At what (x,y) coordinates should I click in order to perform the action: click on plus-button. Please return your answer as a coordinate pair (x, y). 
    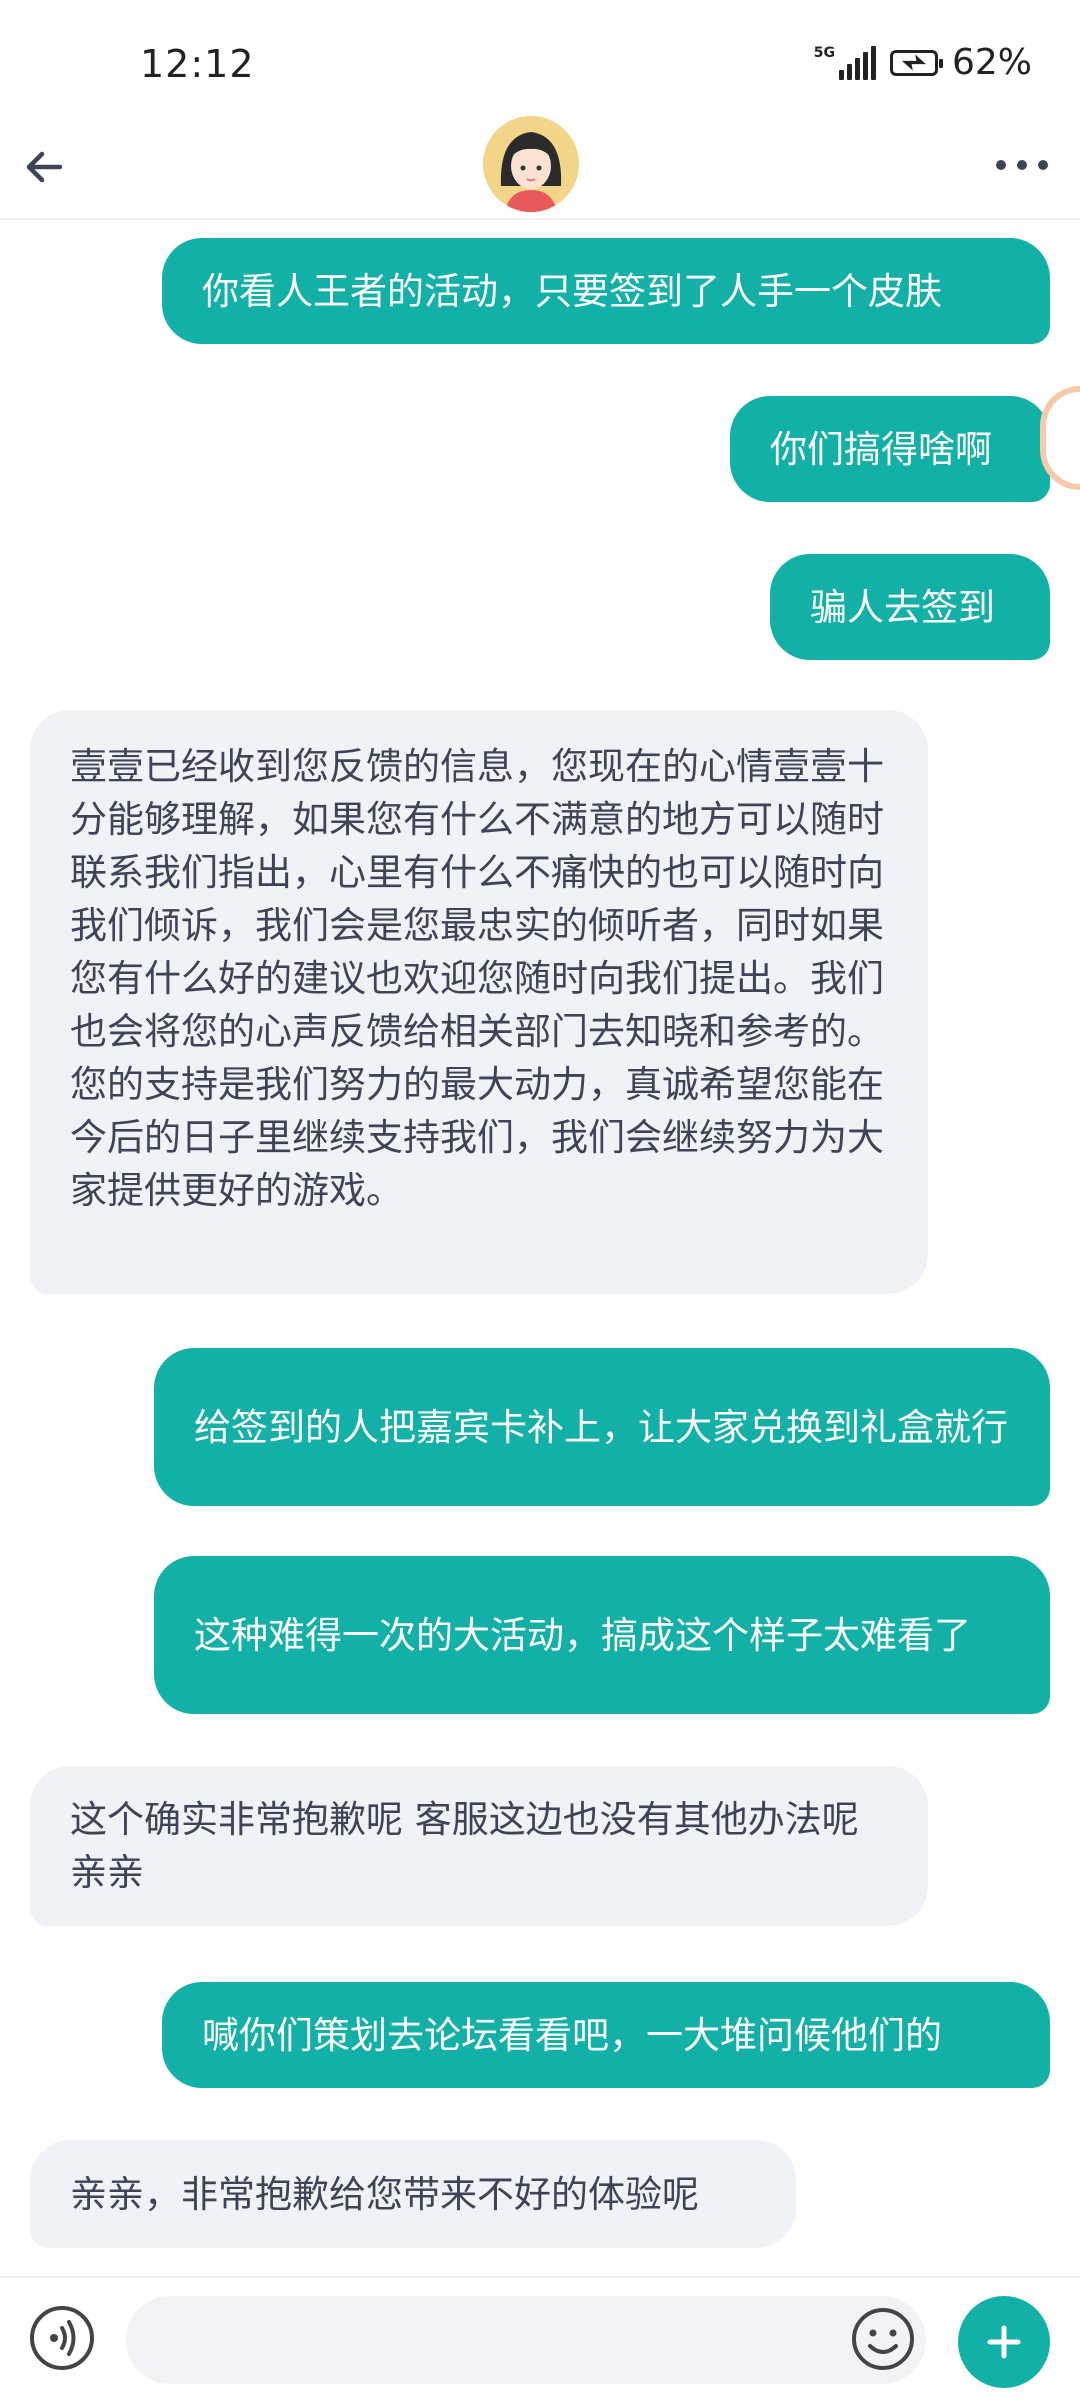
    Looking at the image, I should click on (1004, 2342).